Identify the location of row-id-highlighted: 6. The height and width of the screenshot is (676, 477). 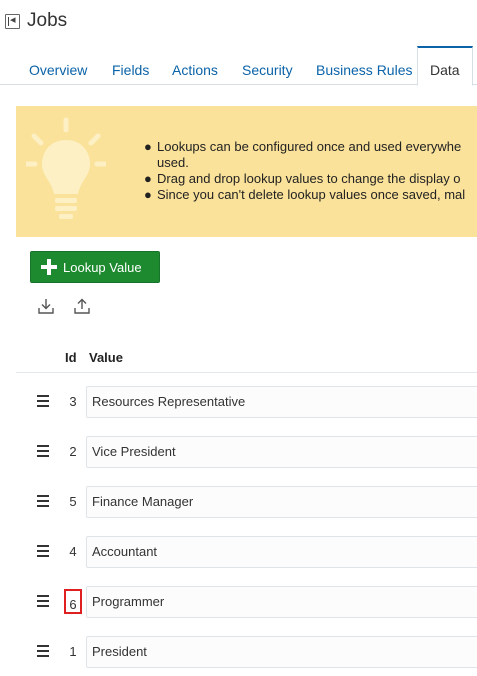
(73, 601).